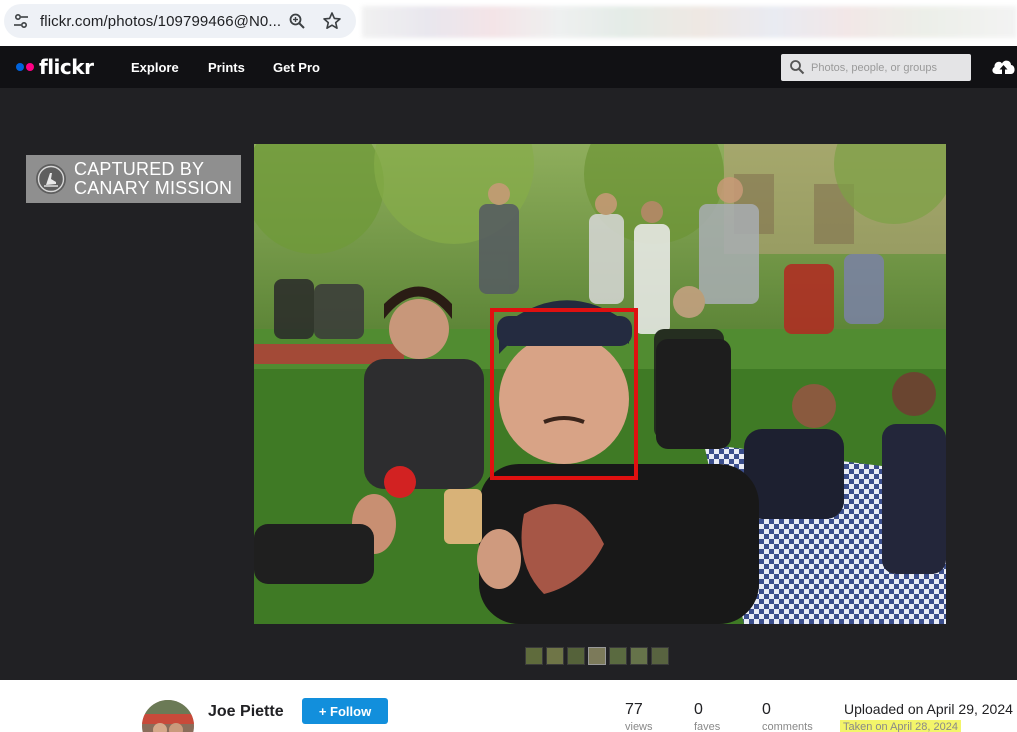 This screenshot has height=732, width=1017. I want to click on logo-text: flickr, so click(66, 67).